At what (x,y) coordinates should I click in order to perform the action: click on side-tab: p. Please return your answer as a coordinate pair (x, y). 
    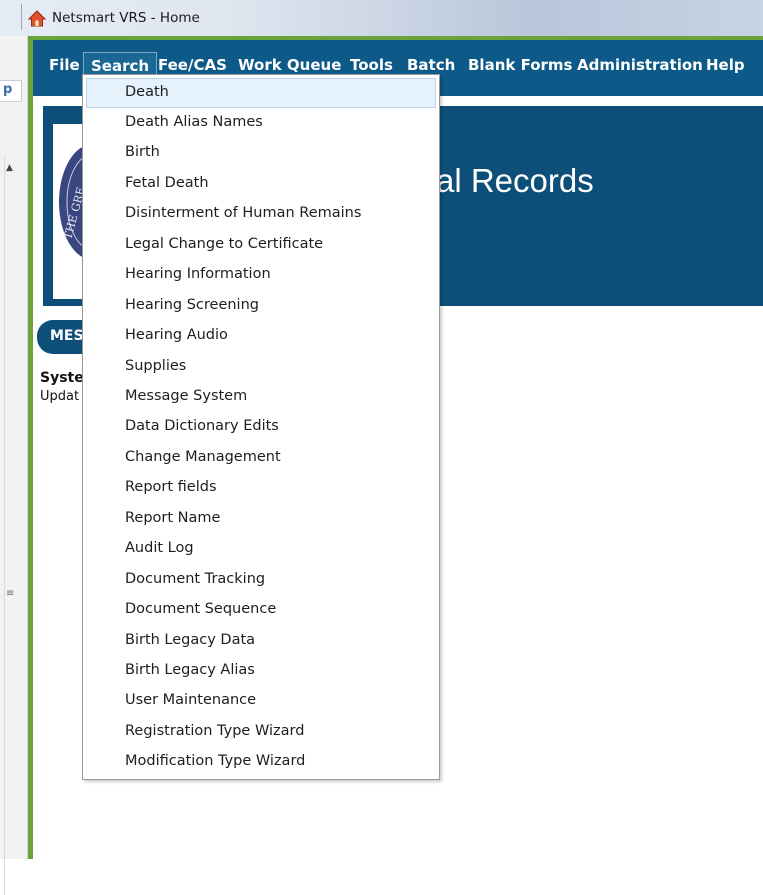
    Looking at the image, I should click on (11, 91).